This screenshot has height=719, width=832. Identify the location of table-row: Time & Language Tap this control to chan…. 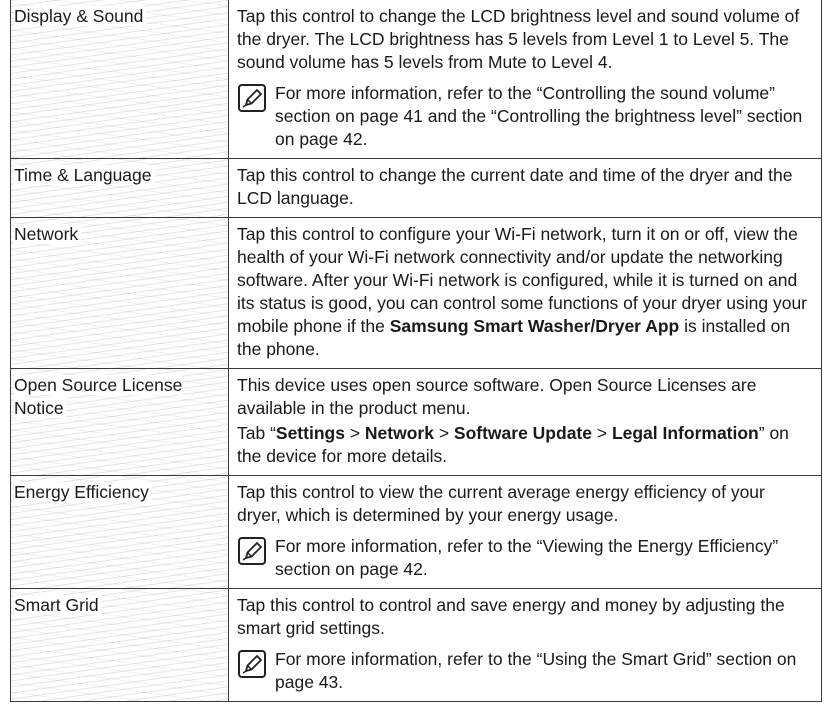
(416, 188).